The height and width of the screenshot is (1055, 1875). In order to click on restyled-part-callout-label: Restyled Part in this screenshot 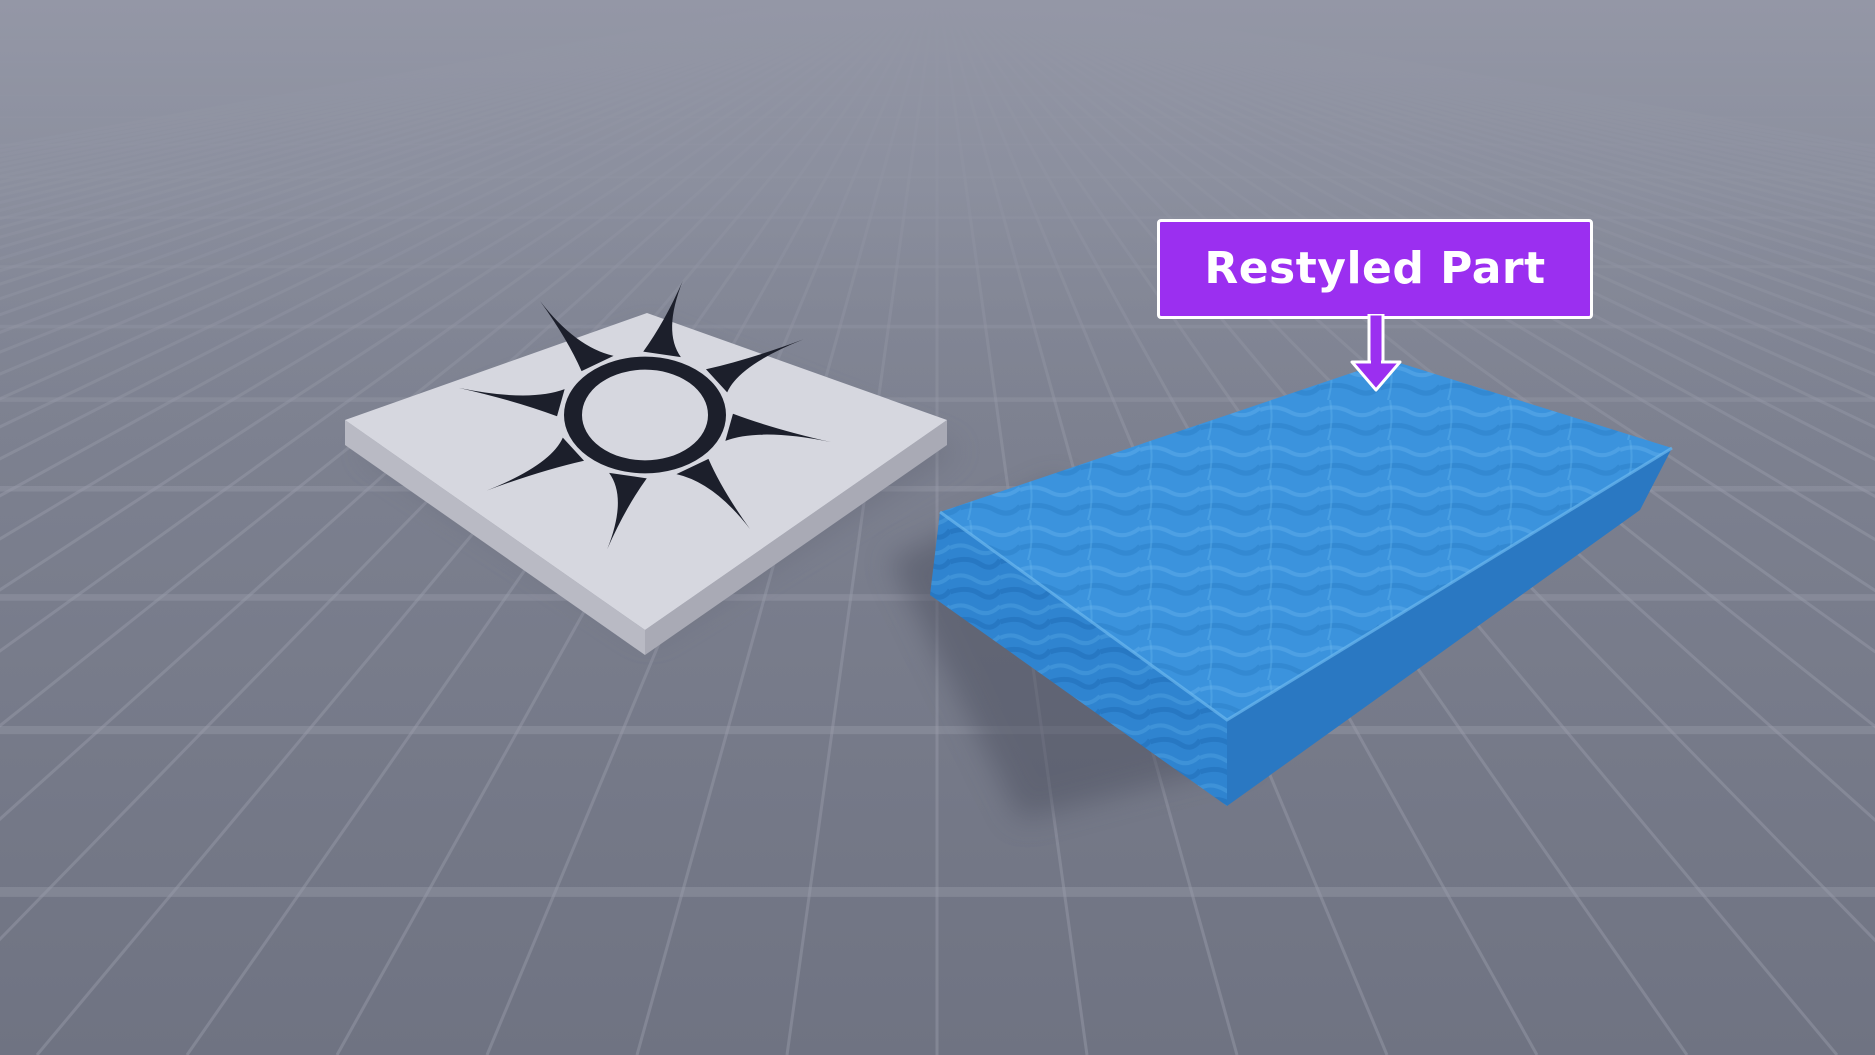, I will do `click(1375, 269)`.